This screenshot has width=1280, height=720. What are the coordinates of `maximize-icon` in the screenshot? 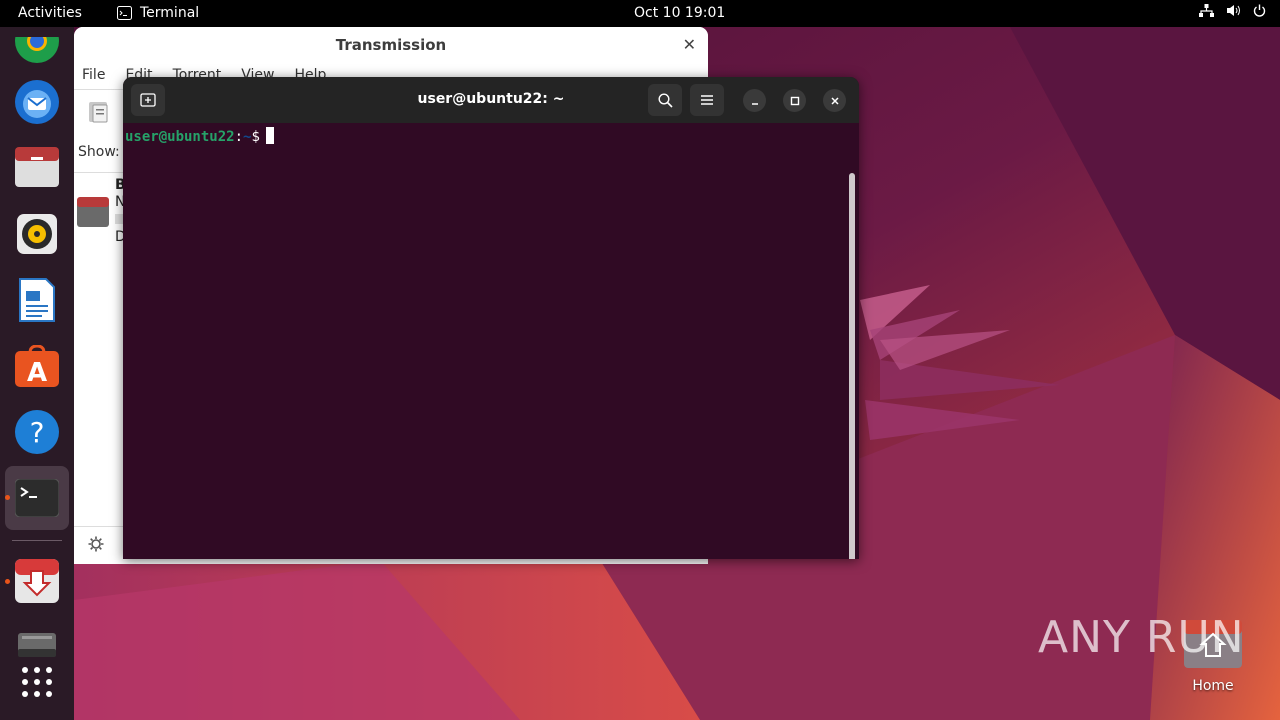 It's located at (794, 100).